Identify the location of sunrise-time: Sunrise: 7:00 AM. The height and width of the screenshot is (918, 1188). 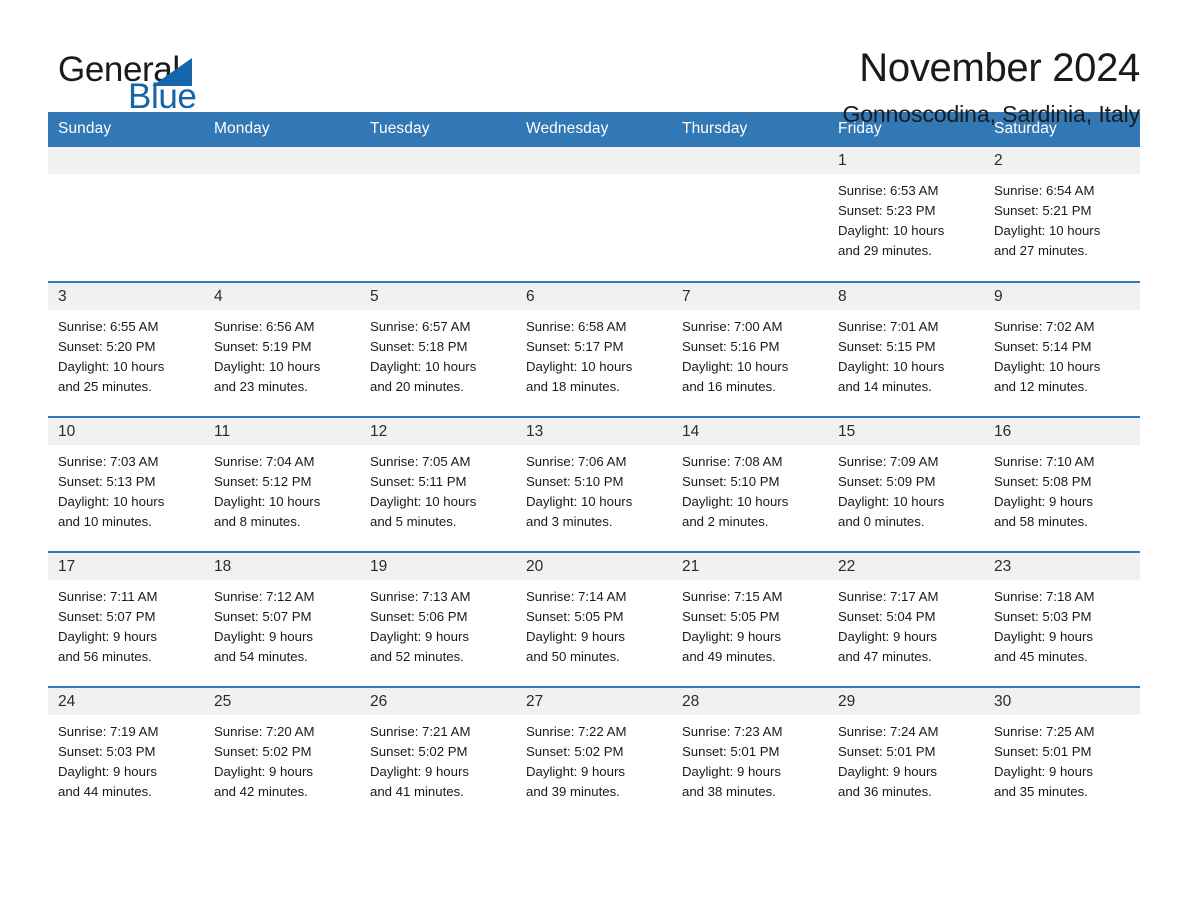
(732, 326).